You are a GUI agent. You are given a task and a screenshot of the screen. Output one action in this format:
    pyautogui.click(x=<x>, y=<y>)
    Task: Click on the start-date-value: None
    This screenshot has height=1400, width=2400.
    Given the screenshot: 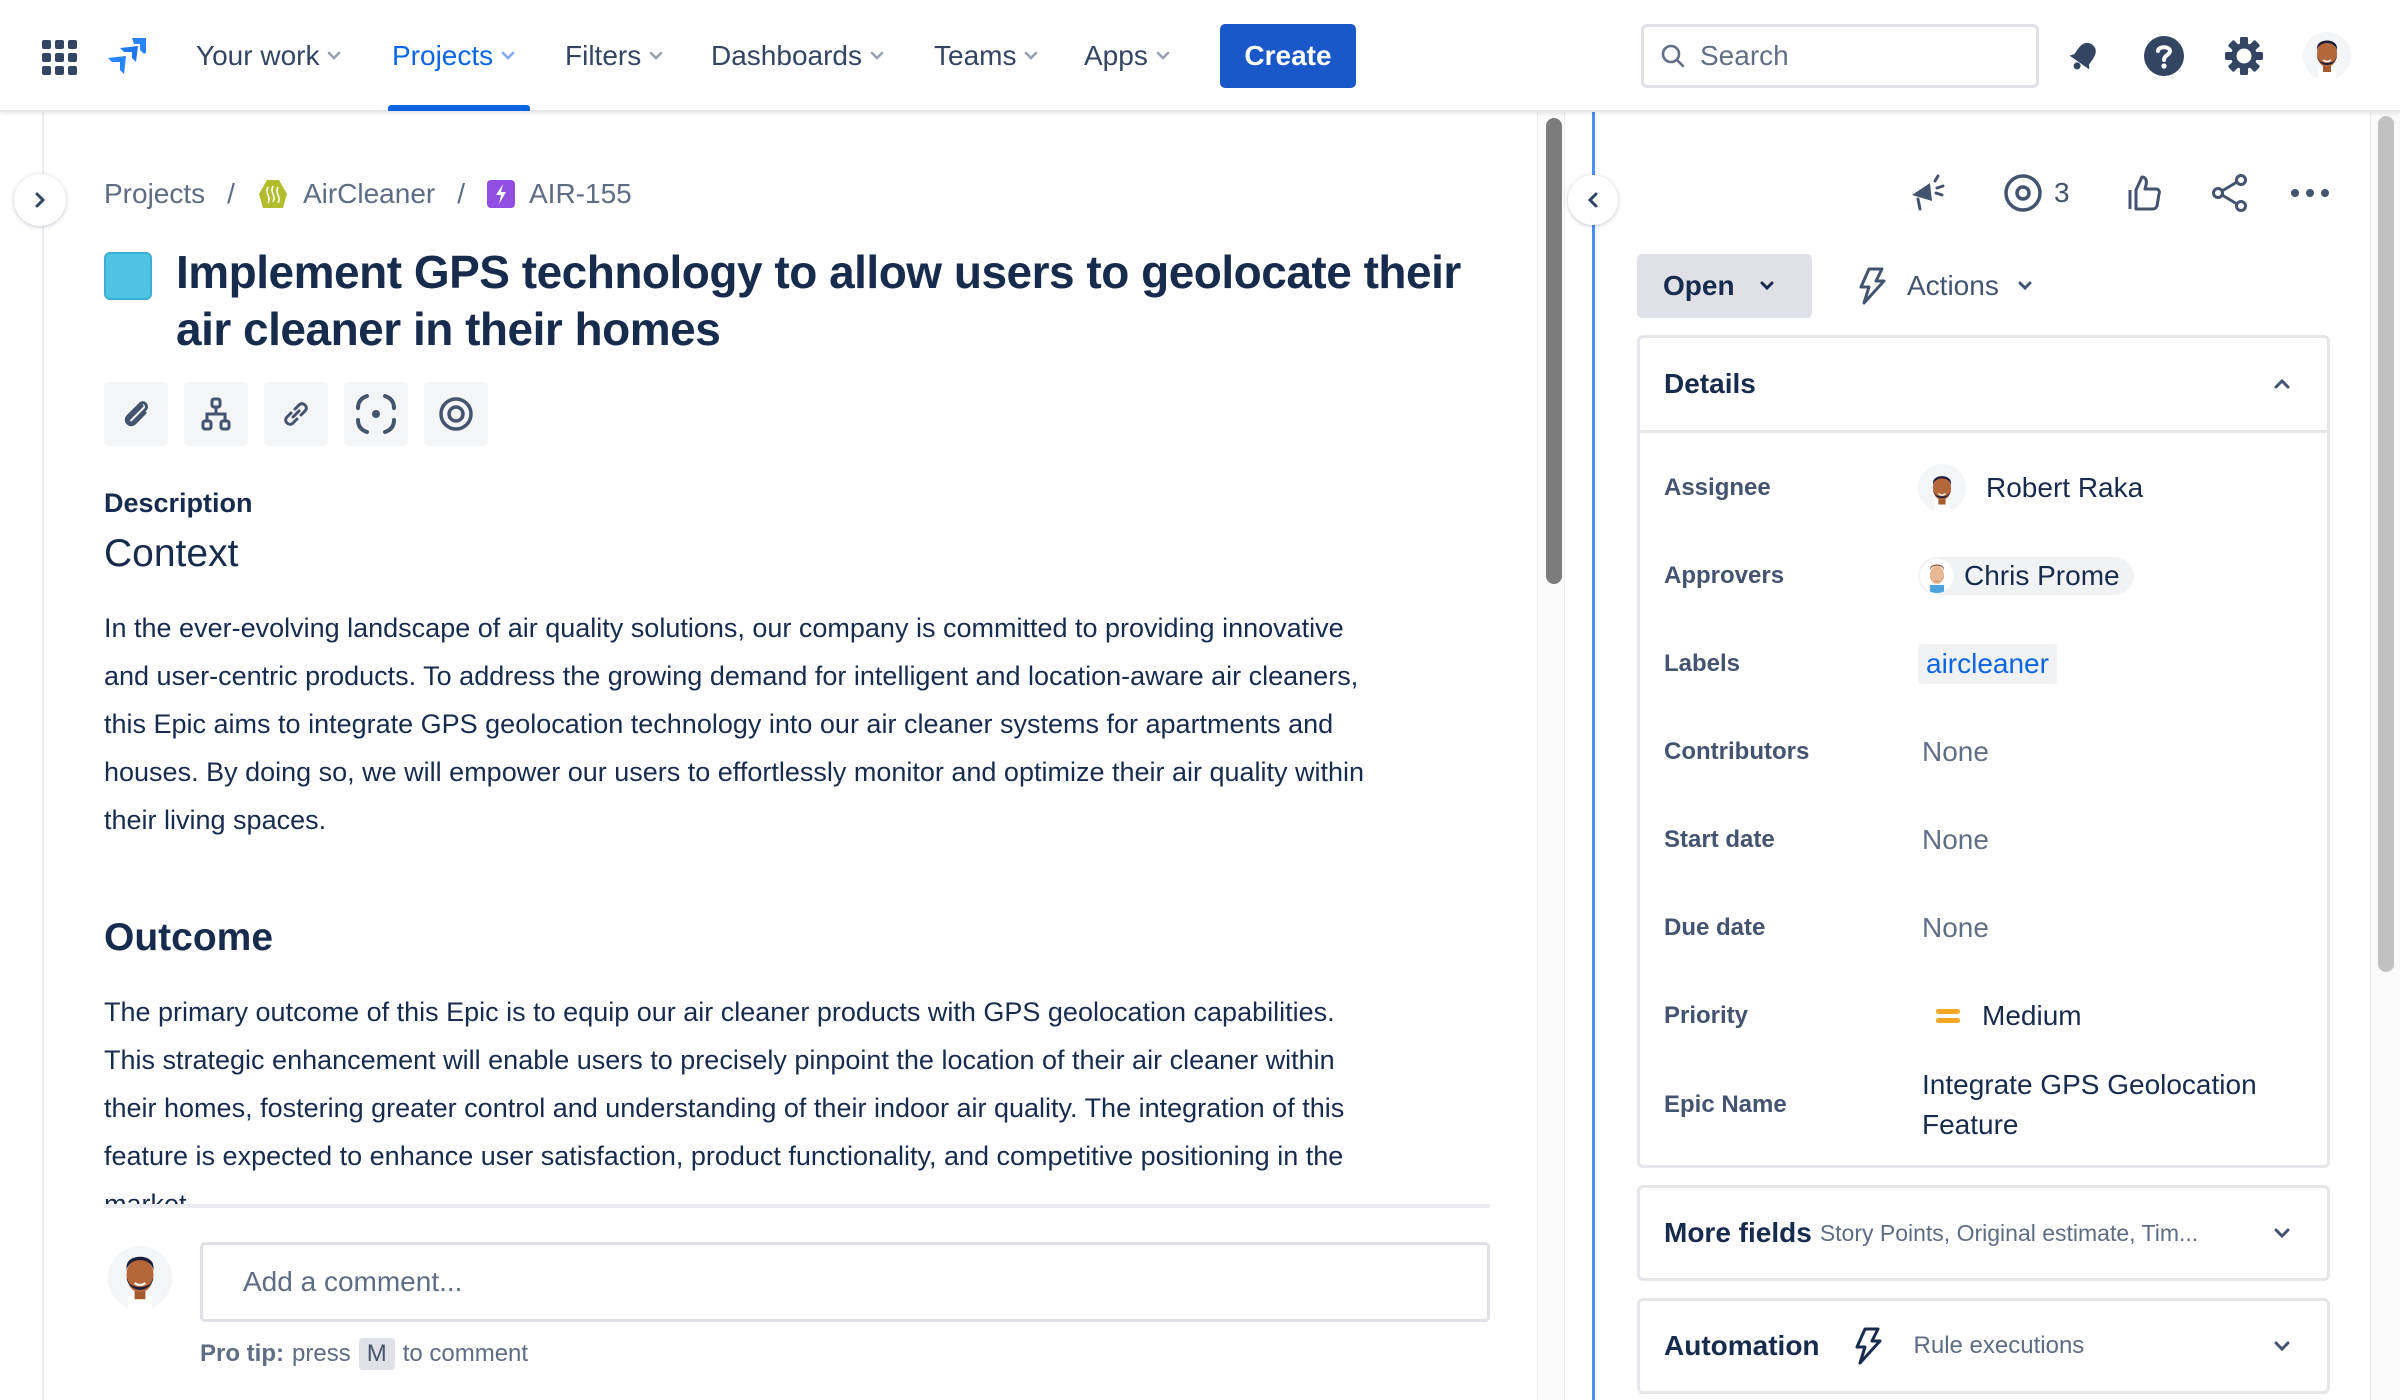 What is the action you would take?
    pyautogui.click(x=1955, y=840)
    